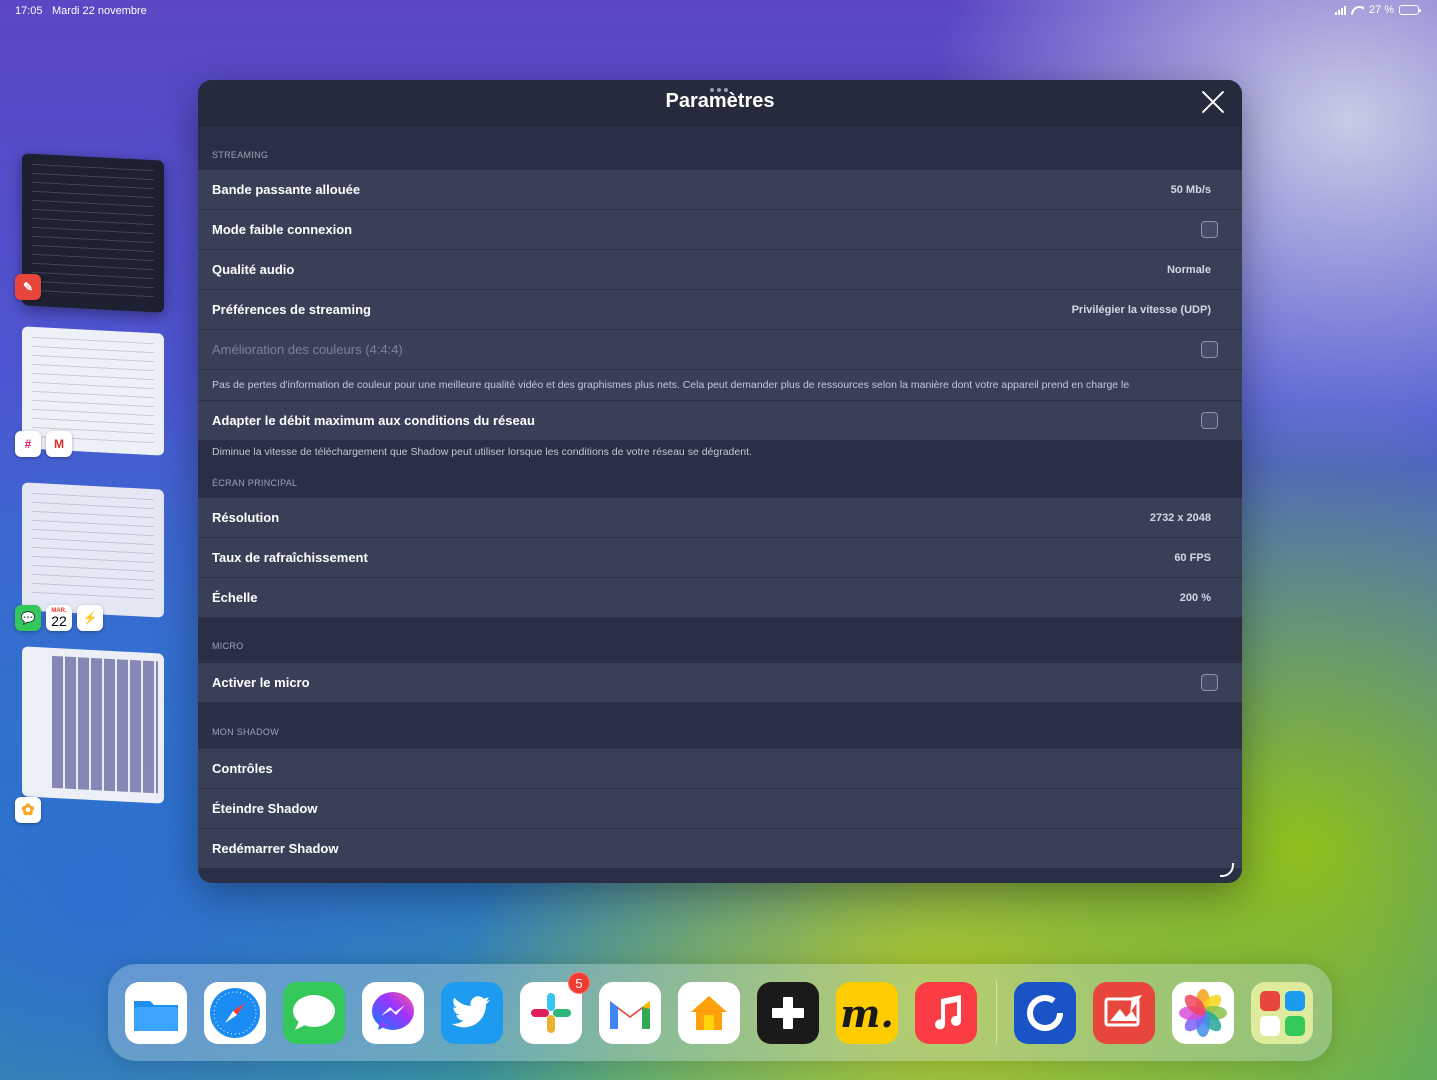 The image size is (1437, 1080). I want to click on dock-photos-icon, so click(1203, 1013).